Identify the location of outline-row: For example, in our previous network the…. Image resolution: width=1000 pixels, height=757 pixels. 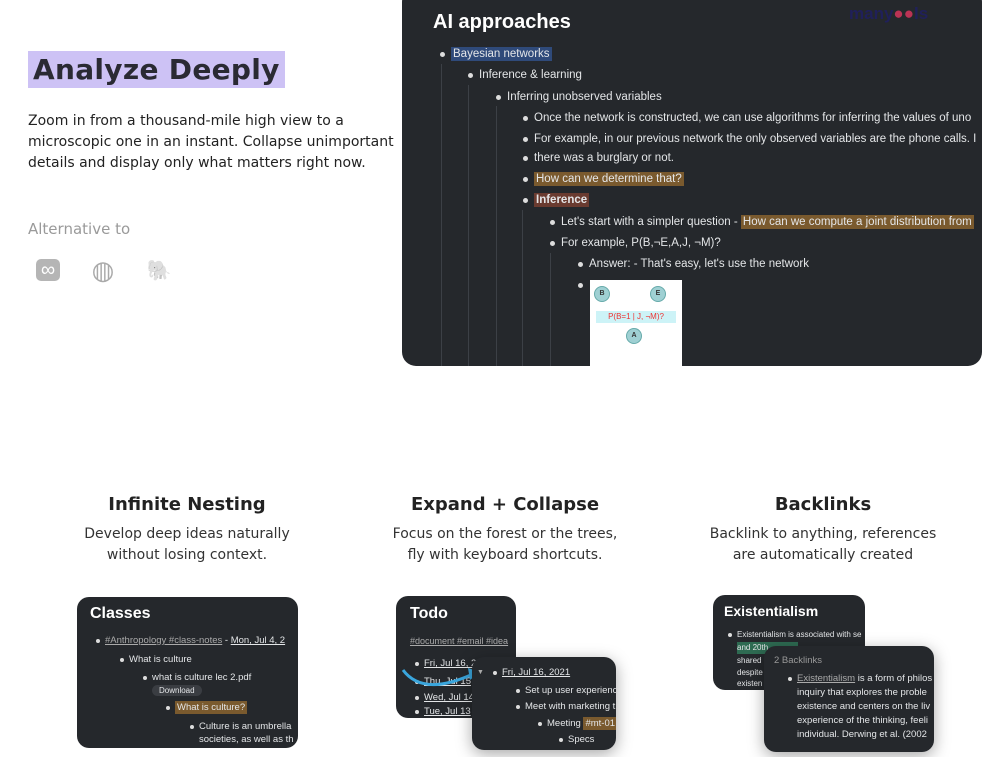
(749, 139).